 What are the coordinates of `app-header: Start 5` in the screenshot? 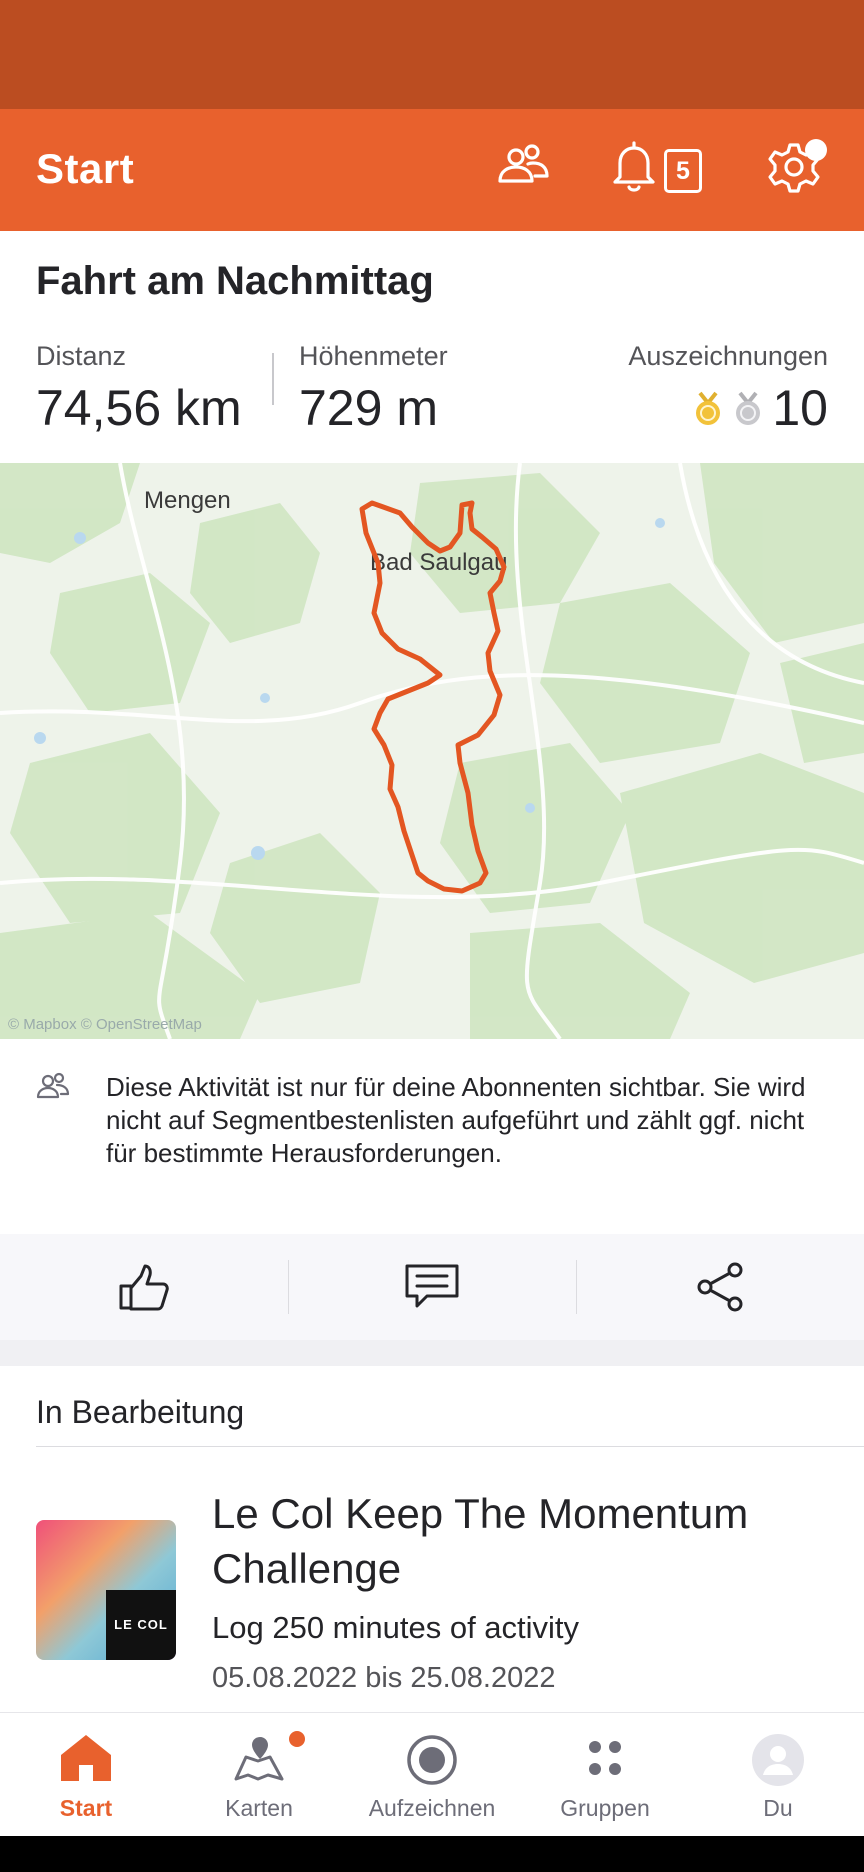 It's located at (432, 170).